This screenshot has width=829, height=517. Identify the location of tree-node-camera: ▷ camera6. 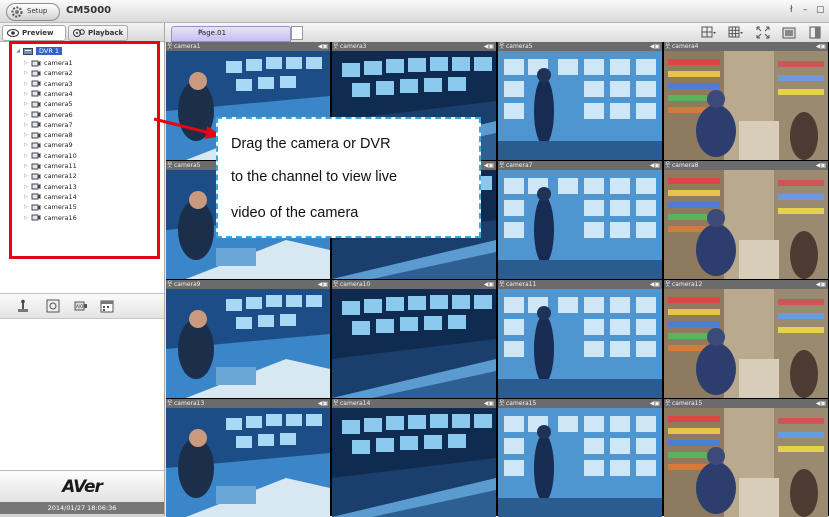
(44, 115).